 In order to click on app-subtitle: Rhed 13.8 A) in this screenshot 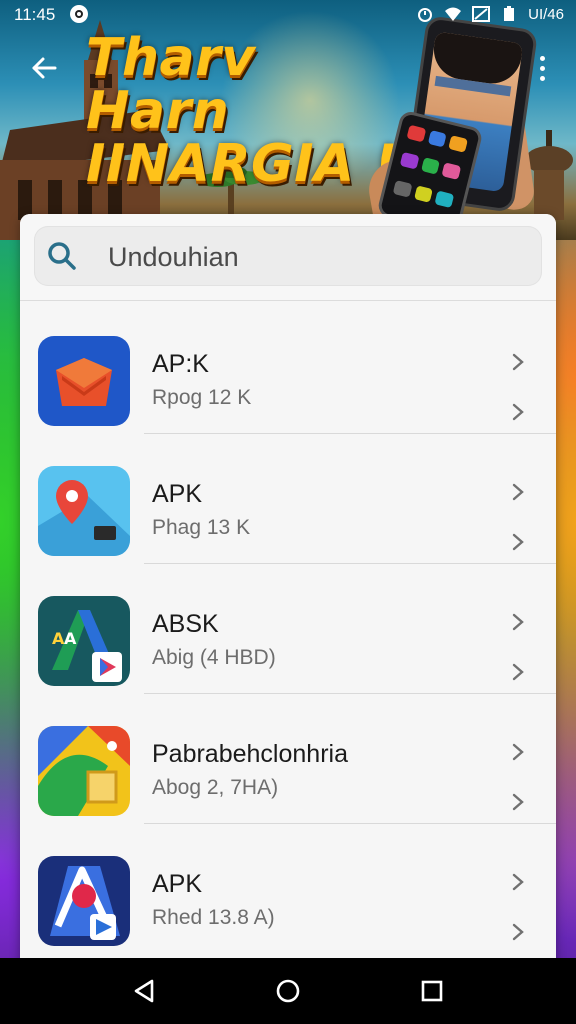, I will do `click(213, 917)`.